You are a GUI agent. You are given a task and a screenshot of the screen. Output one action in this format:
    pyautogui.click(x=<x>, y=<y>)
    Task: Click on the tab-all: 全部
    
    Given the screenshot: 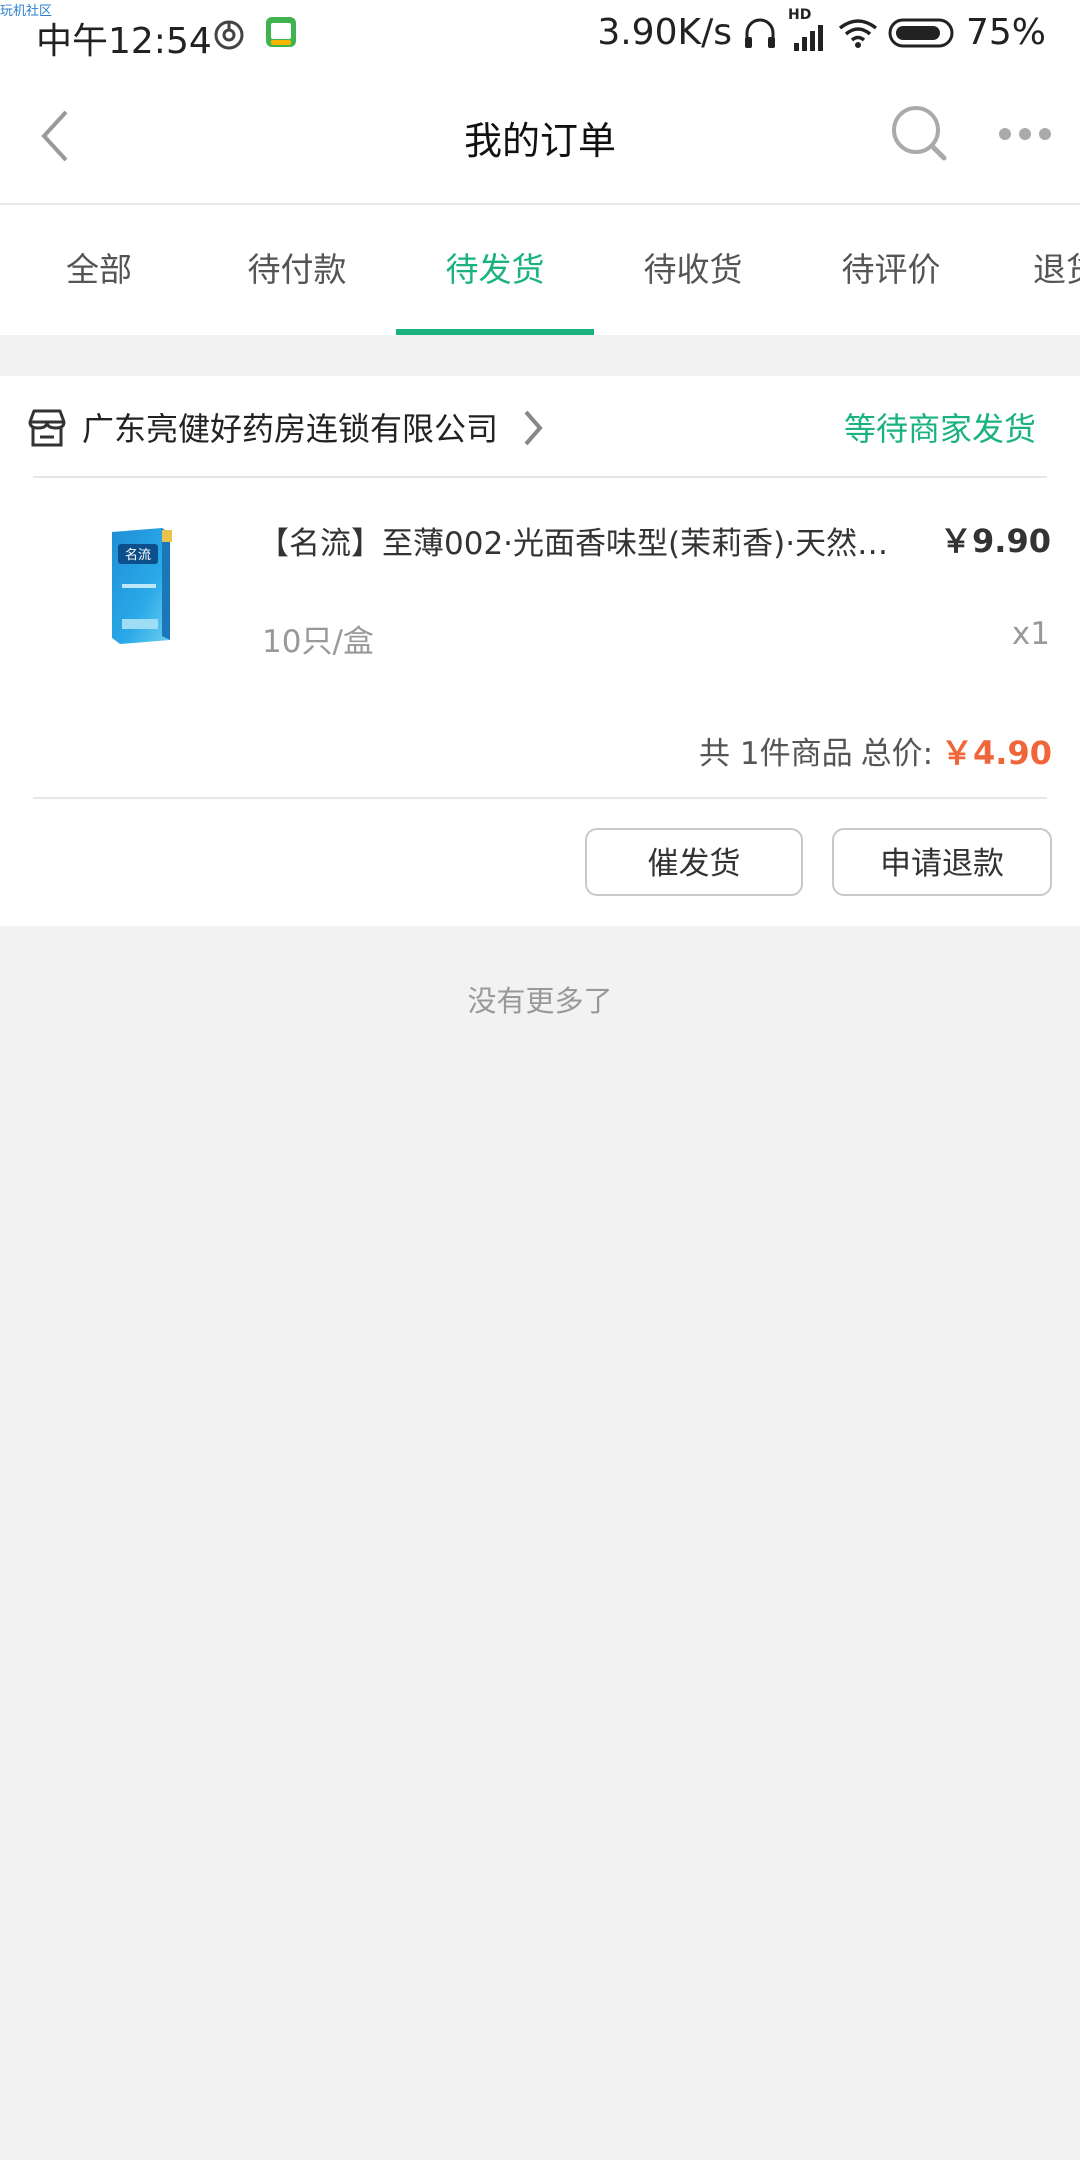 What is the action you would take?
    pyautogui.click(x=99, y=270)
    